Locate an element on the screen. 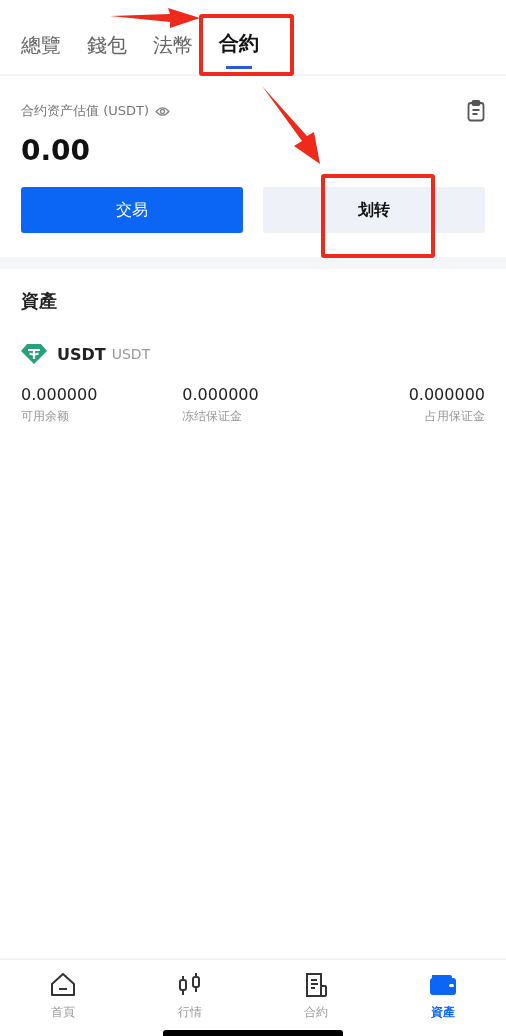  nav-item: 行情 is located at coordinates (189, 993).